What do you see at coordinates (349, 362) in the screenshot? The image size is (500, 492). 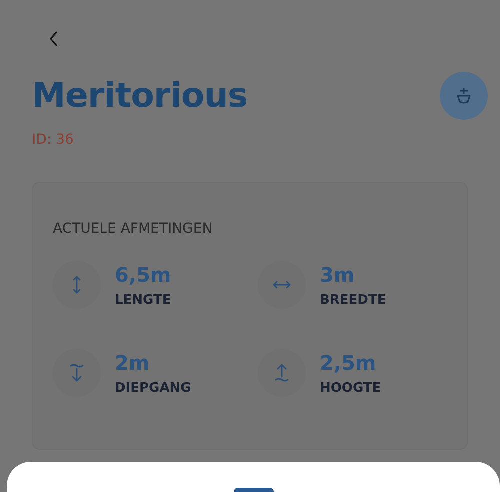 I see `dimension-value: 2,5m` at bounding box center [349, 362].